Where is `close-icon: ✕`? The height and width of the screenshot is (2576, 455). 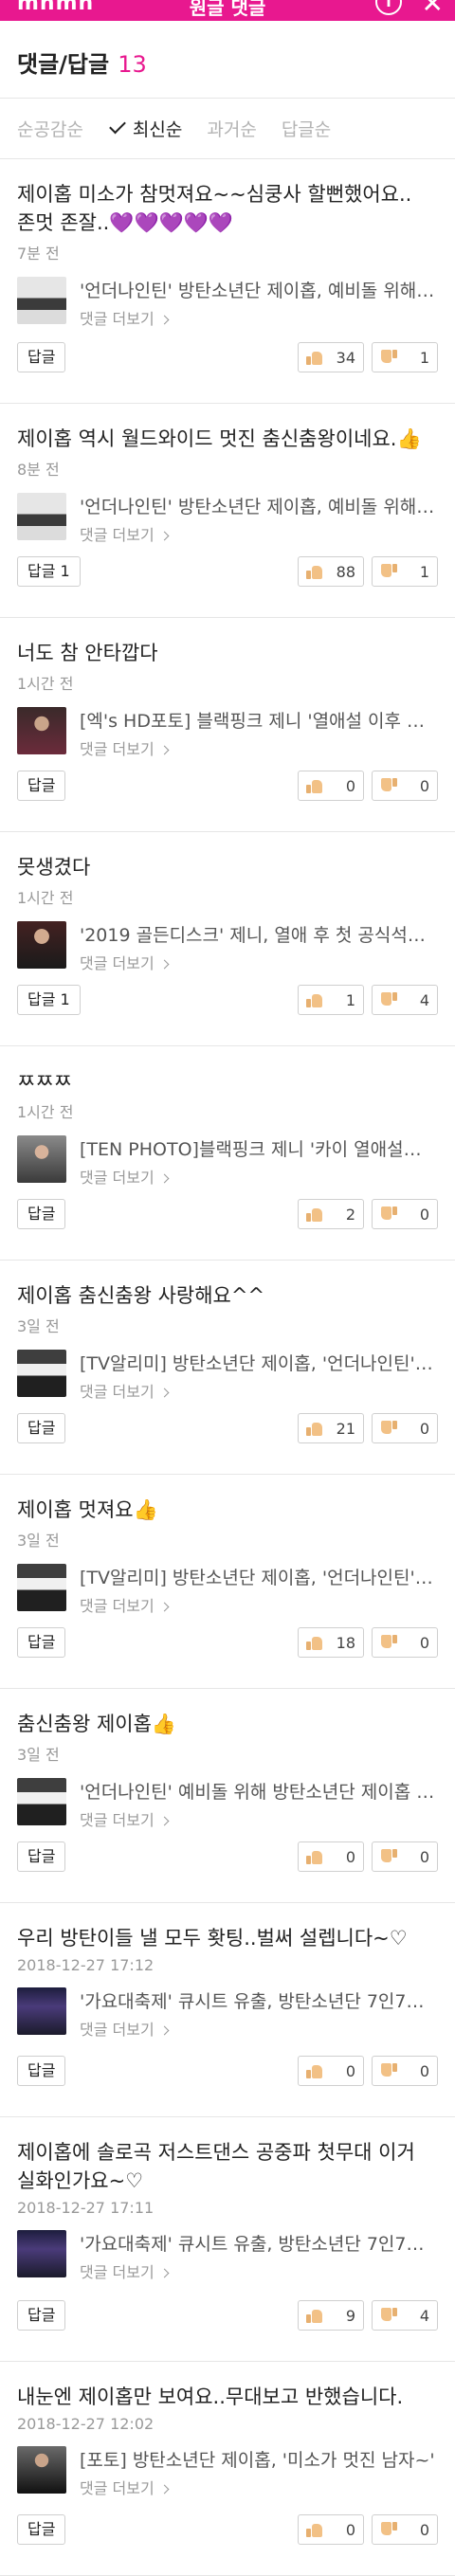
close-icon: ✕ is located at coordinates (433, 8).